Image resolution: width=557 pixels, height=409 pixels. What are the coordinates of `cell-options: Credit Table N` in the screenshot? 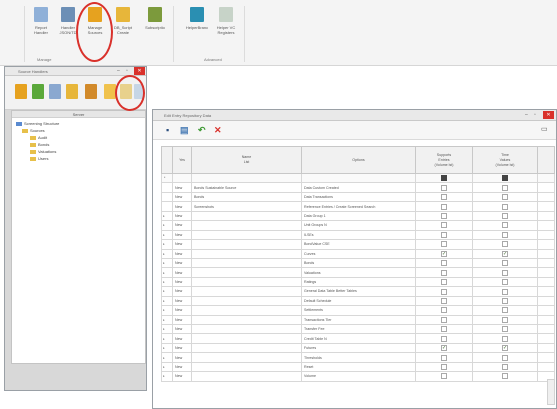 It's located at (358, 338).